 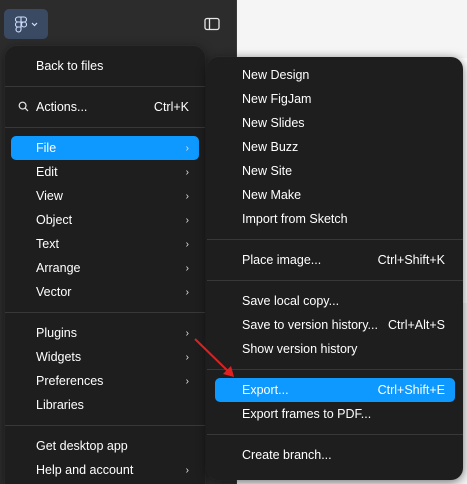 I want to click on main-menu-button, so click(x=26, y=24).